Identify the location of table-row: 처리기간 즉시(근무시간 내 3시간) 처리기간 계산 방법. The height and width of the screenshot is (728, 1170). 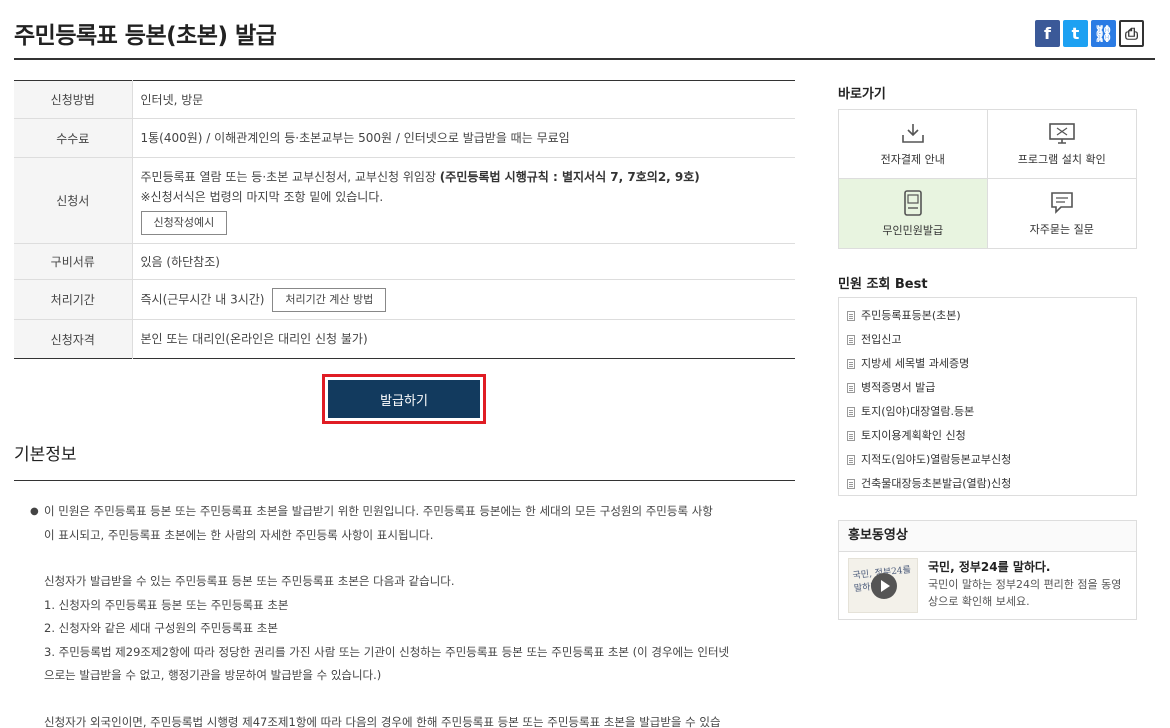
(404, 299).